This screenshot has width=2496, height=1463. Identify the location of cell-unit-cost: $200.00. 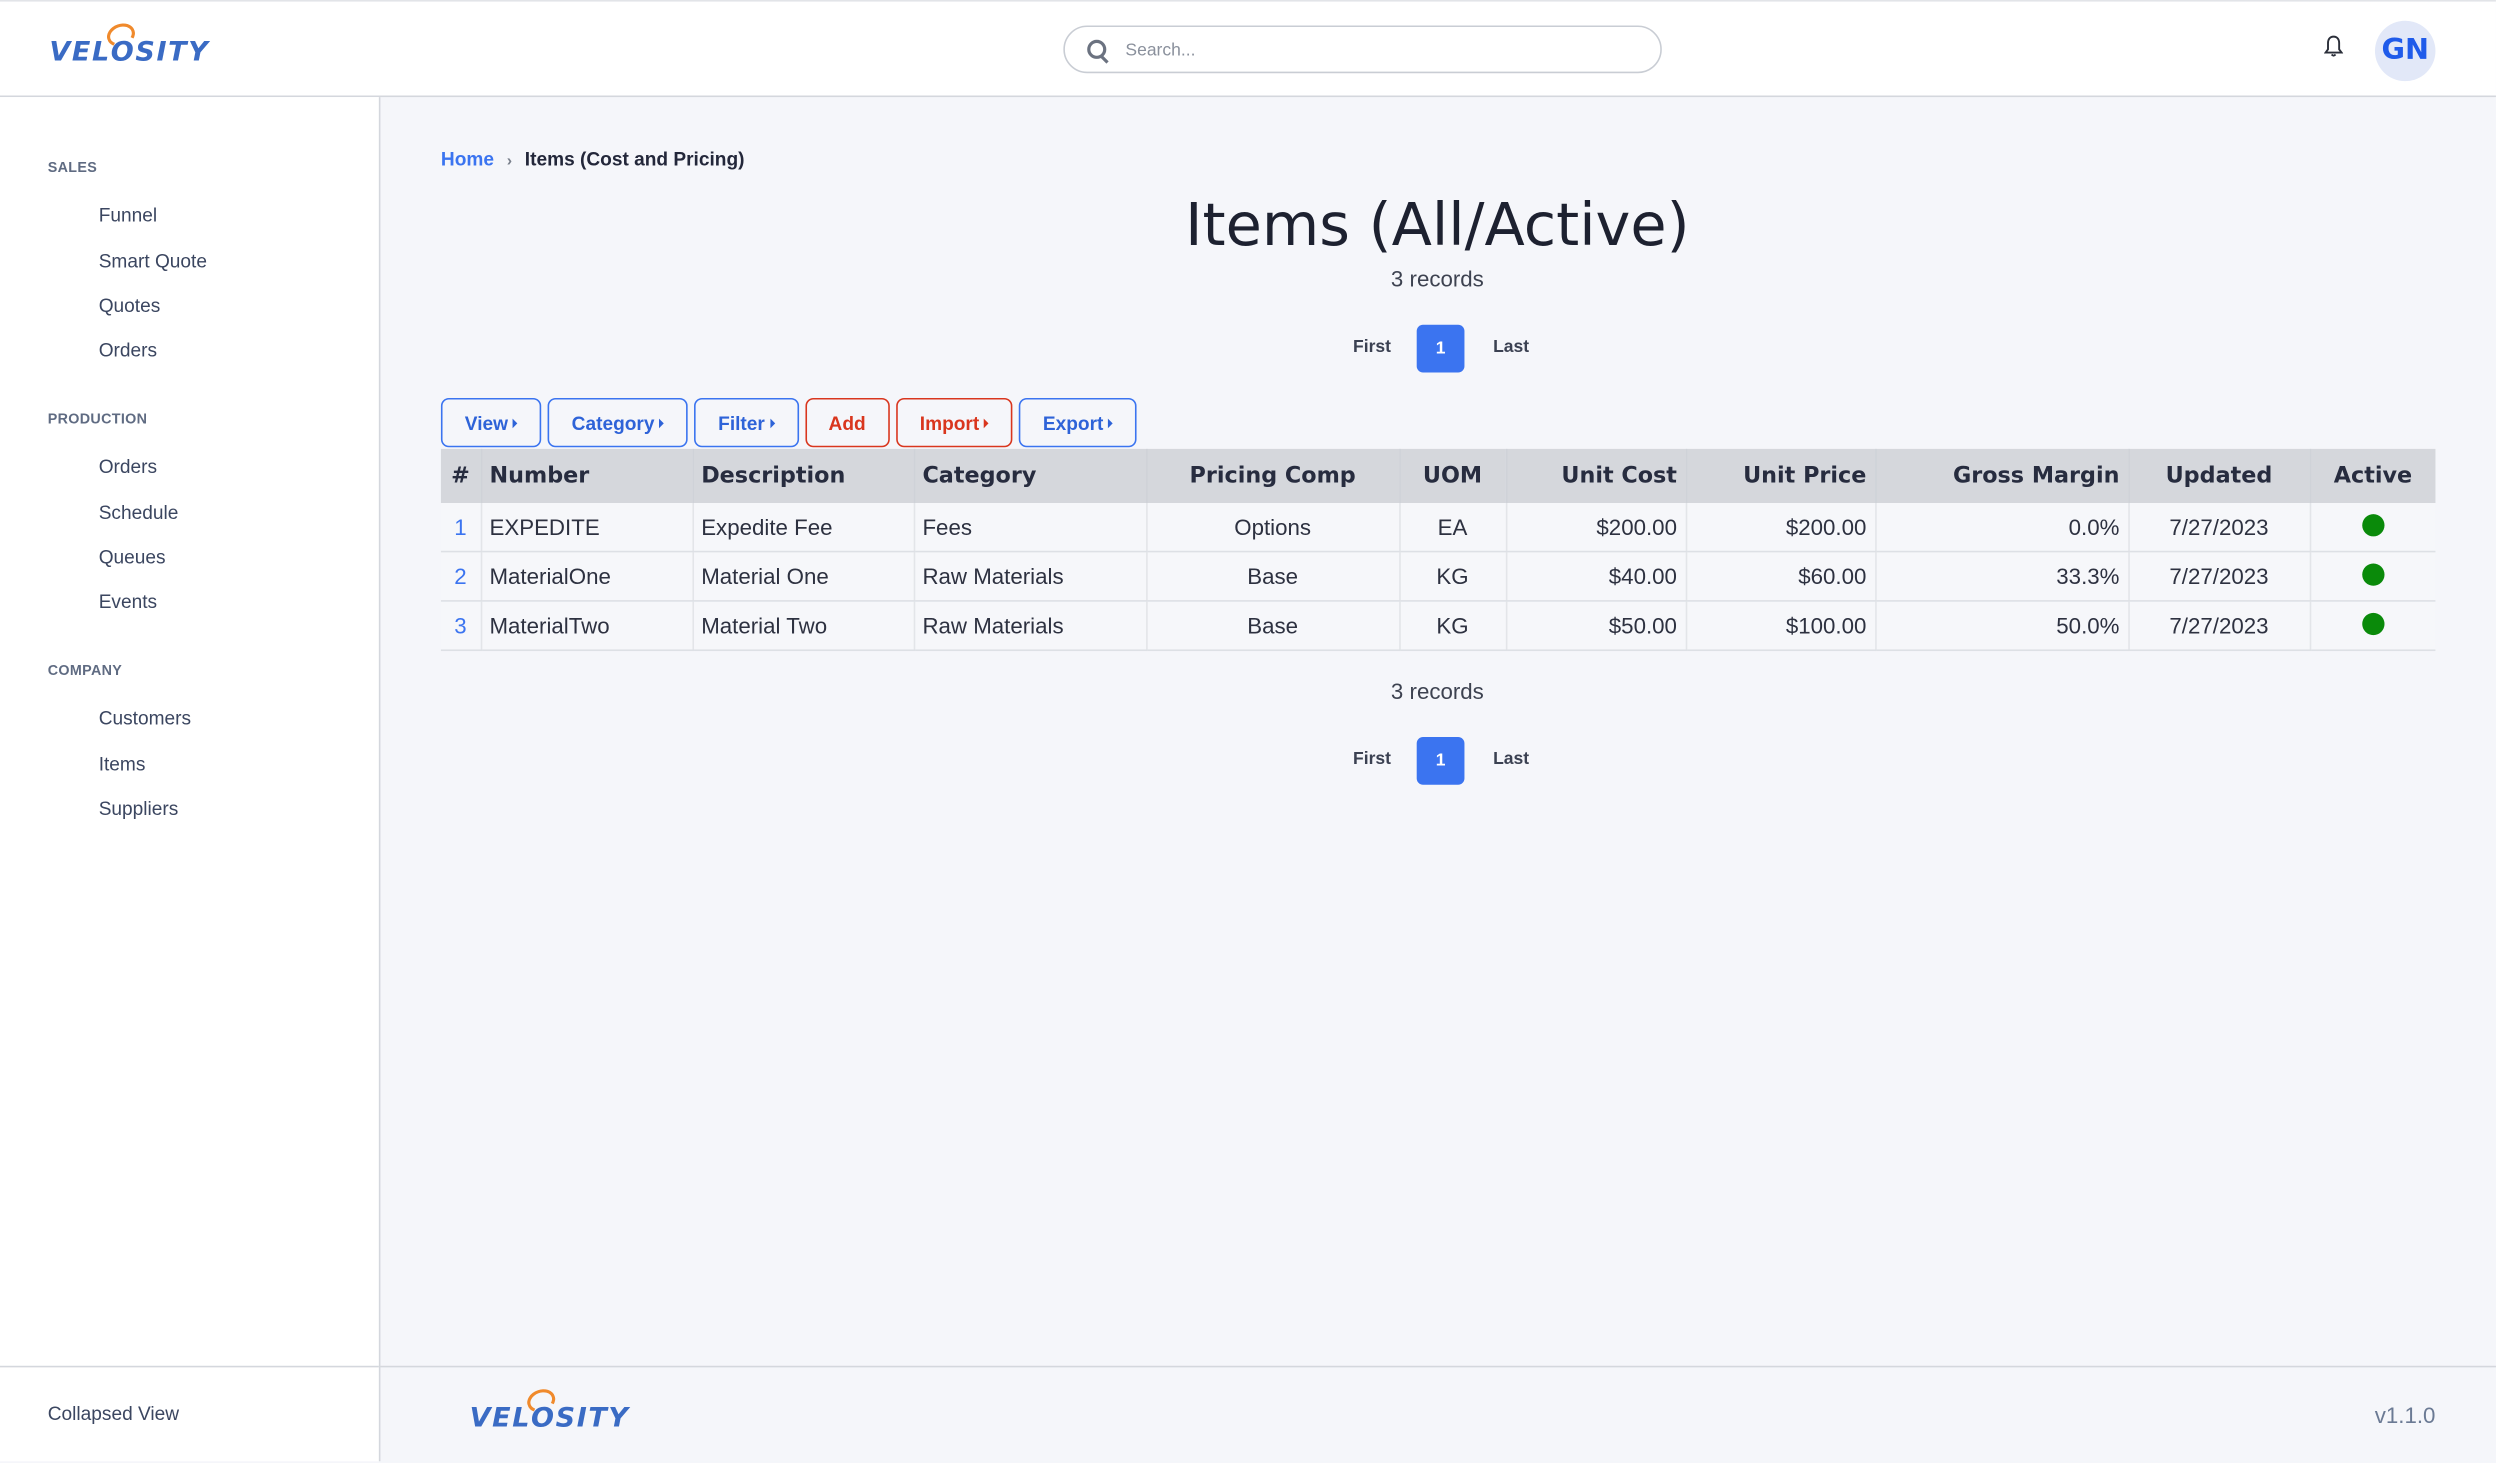
(1596, 528).